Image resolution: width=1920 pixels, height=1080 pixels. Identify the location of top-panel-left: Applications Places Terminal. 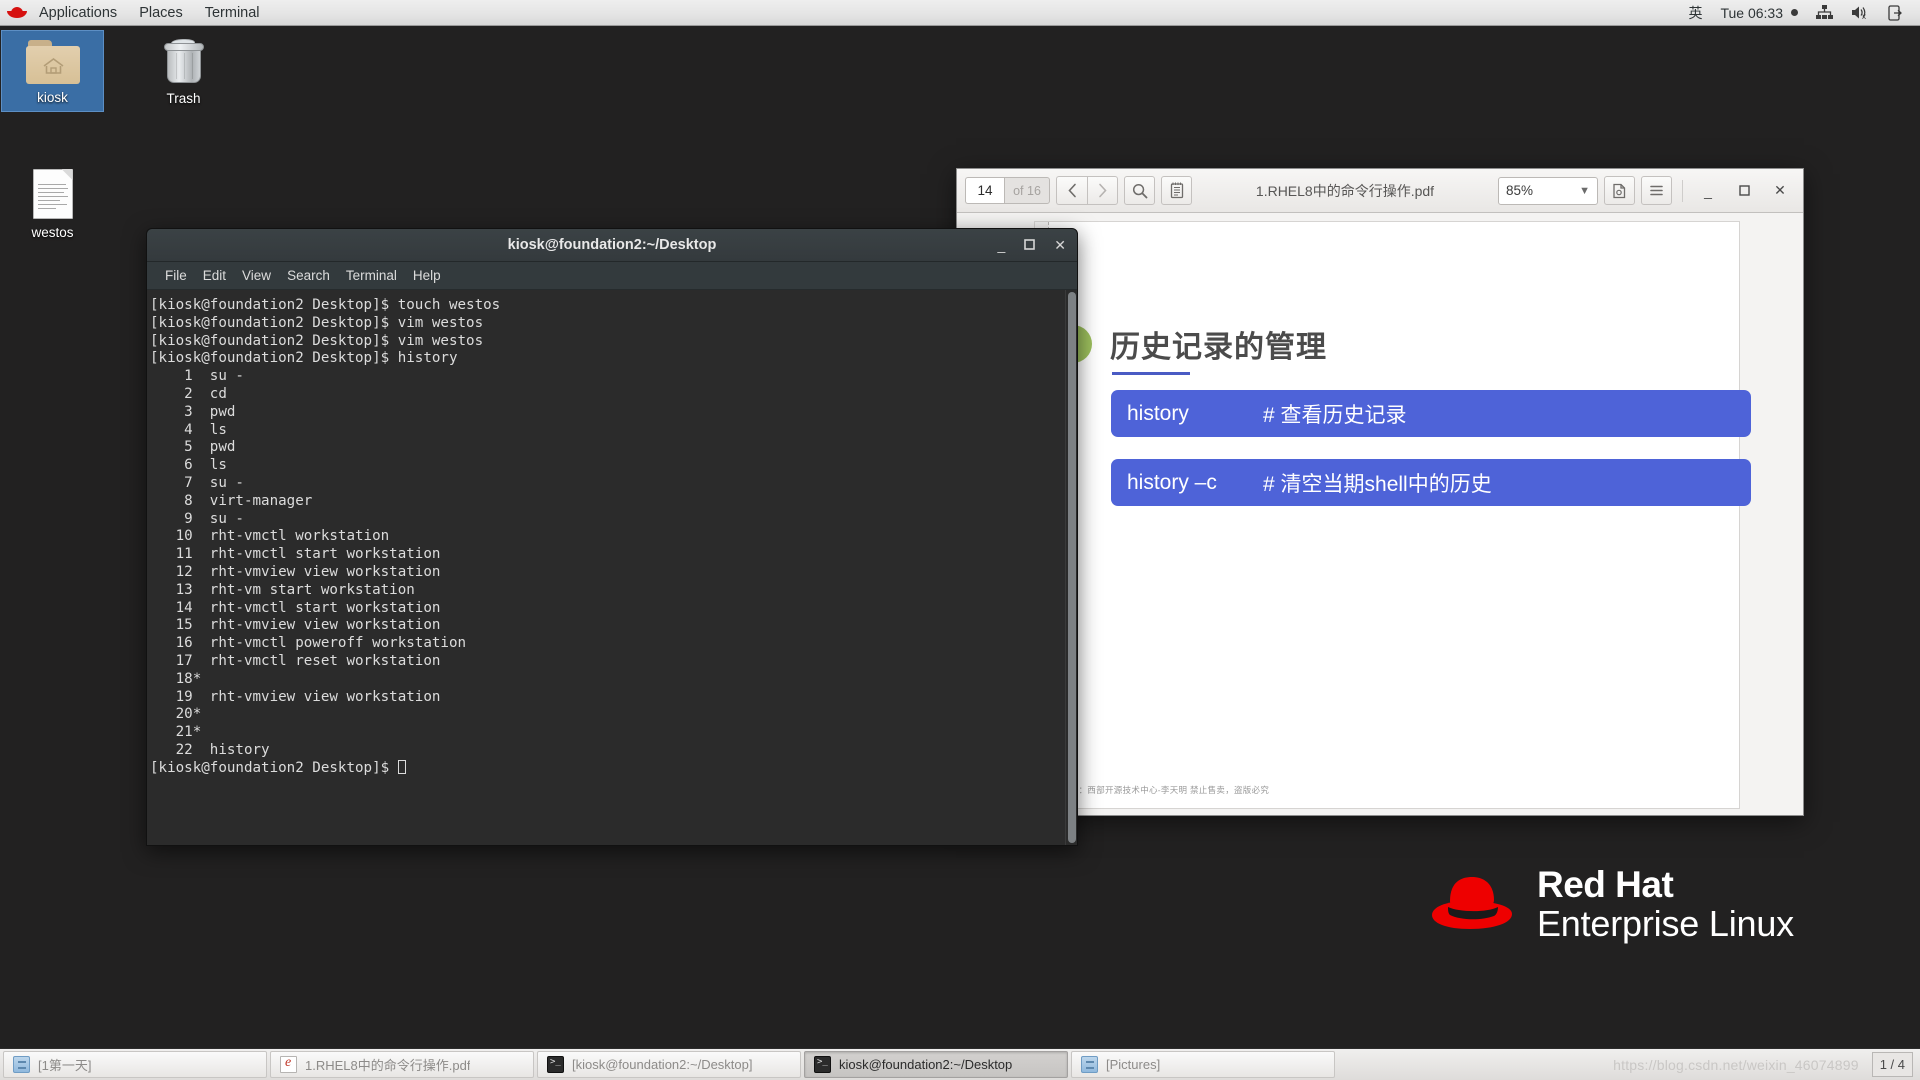
(135, 12).